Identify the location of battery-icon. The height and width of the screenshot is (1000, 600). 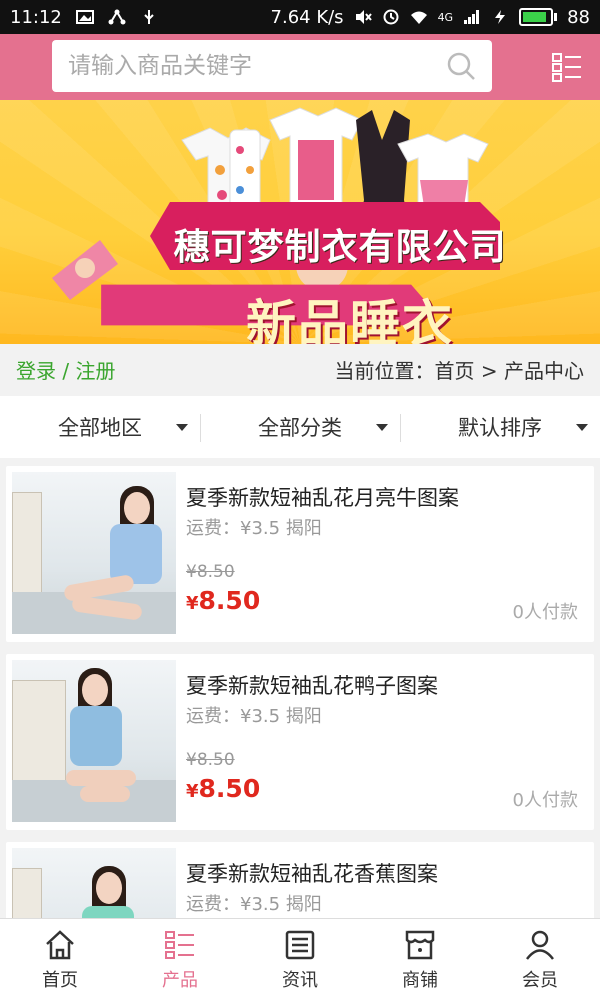
(538, 17).